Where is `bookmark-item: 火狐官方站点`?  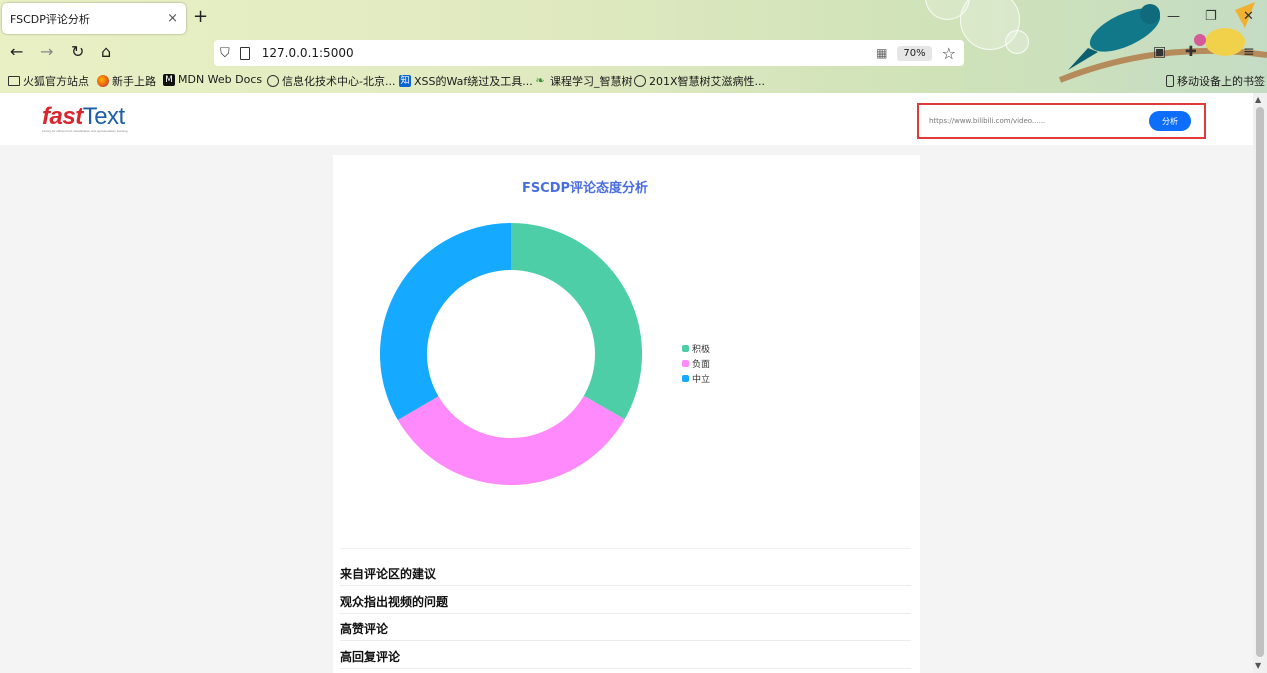
bookmark-item: 火狐官方站点 is located at coordinates (48, 81).